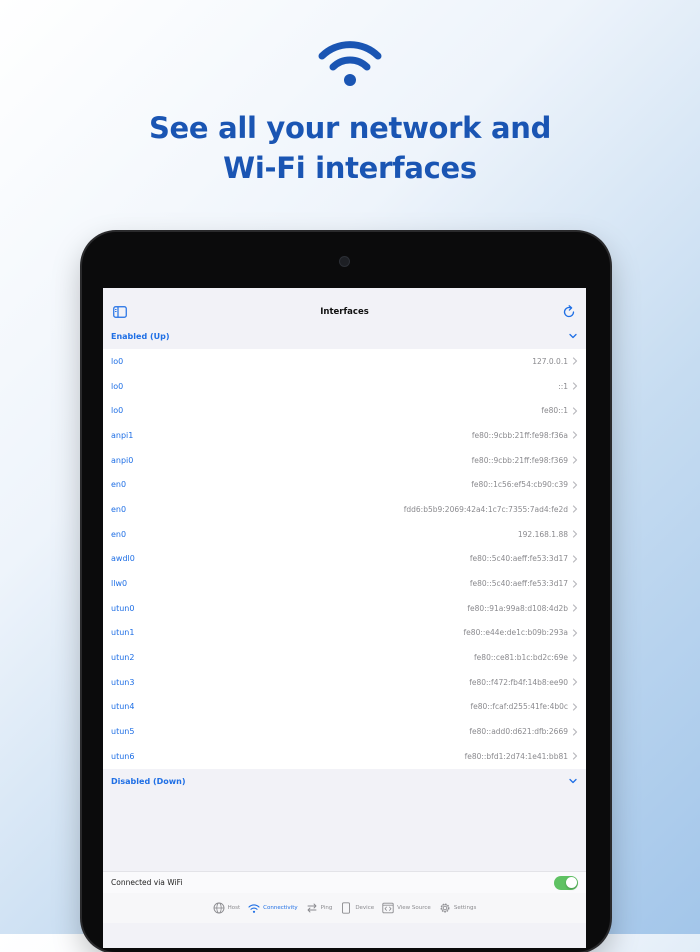 This screenshot has width=700, height=952. I want to click on disabled-section-header: Disabled (Down), so click(344, 781).